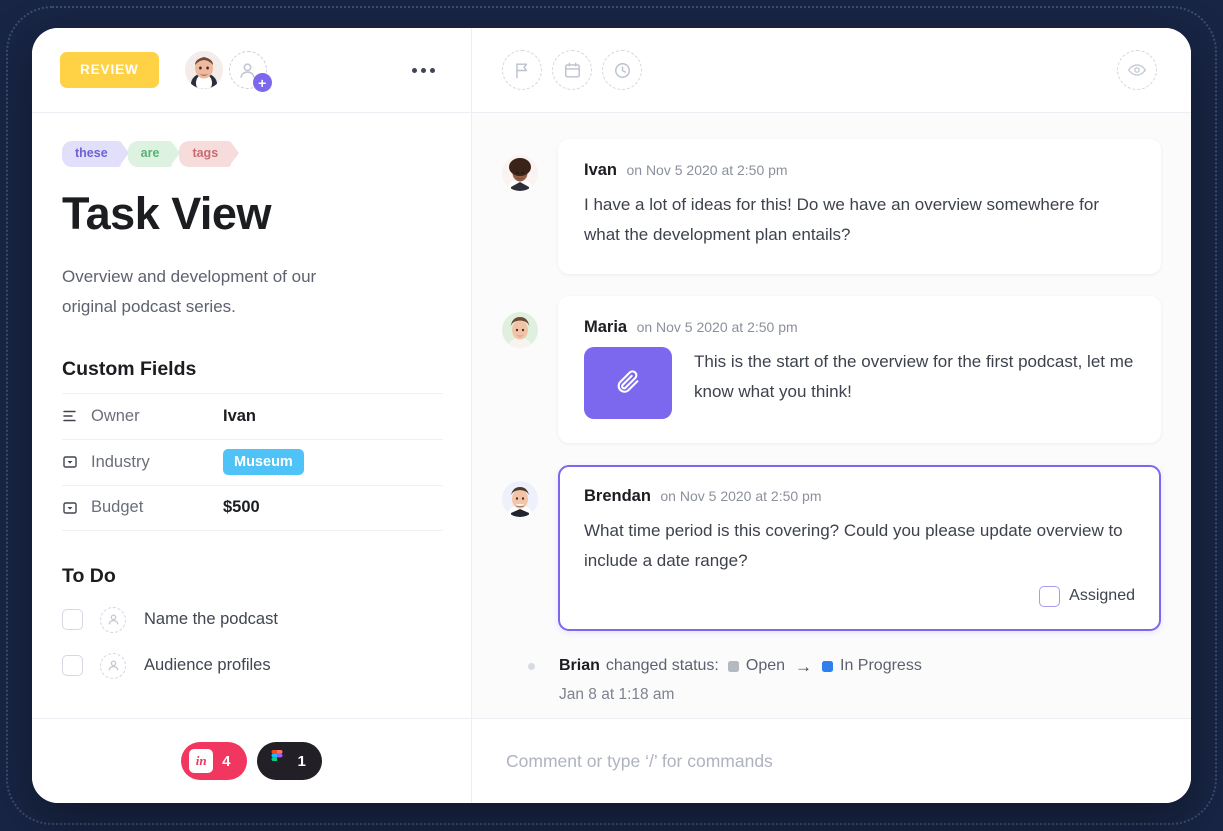 The width and height of the screenshot is (1223, 831). I want to click on status-change-actor: Brian, so click(579, 666).